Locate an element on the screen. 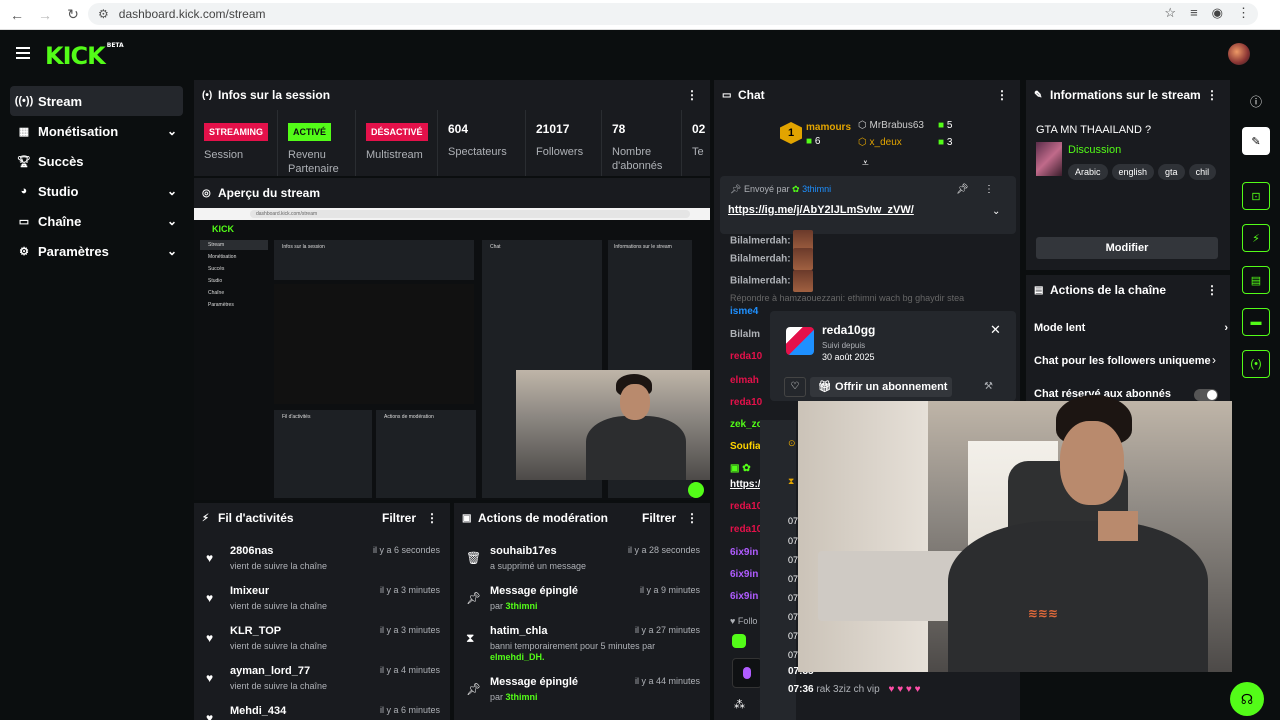 The image size is (1280, 720). preview-text: Monétisation is located at coordinates (222, 257).